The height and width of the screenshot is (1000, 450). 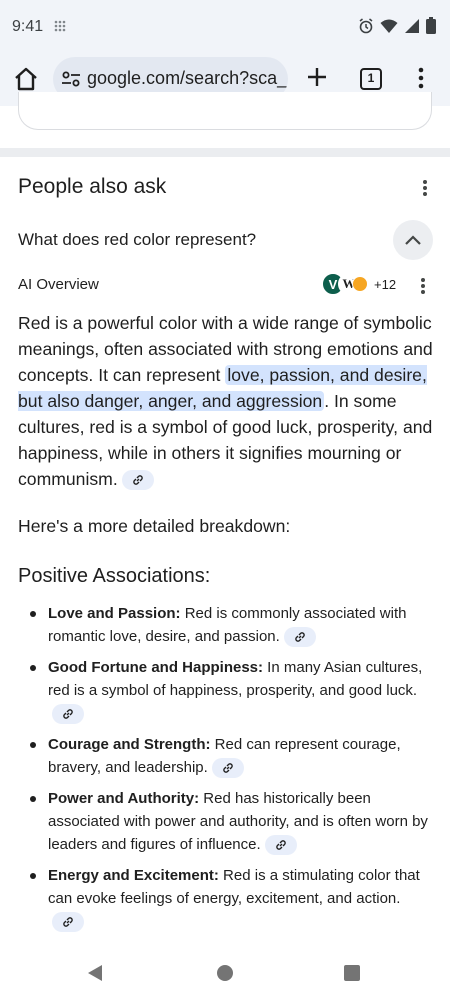 What do you see at coordinates (425, 188) in the screenshot?
I see `paa-more-options-icon` at bounding box center [425, 188].